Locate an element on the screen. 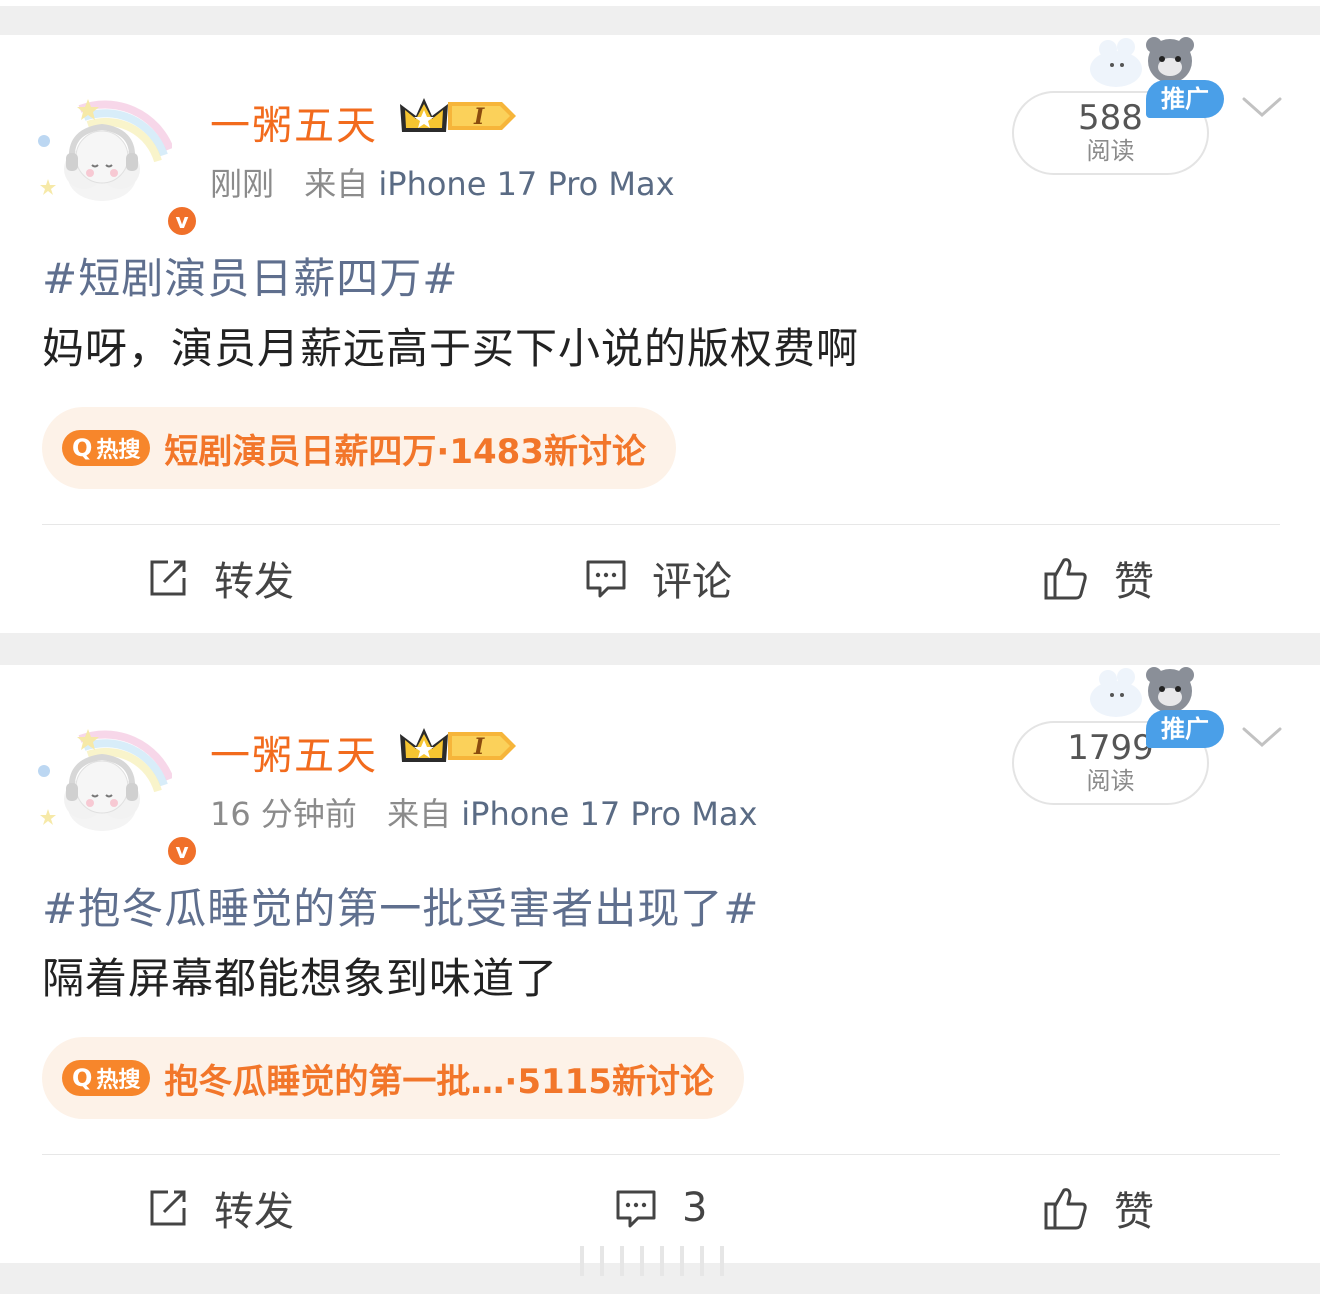  post-content: 隔着屏幕都能想象到味道了 is located at coordinates (300, 978).